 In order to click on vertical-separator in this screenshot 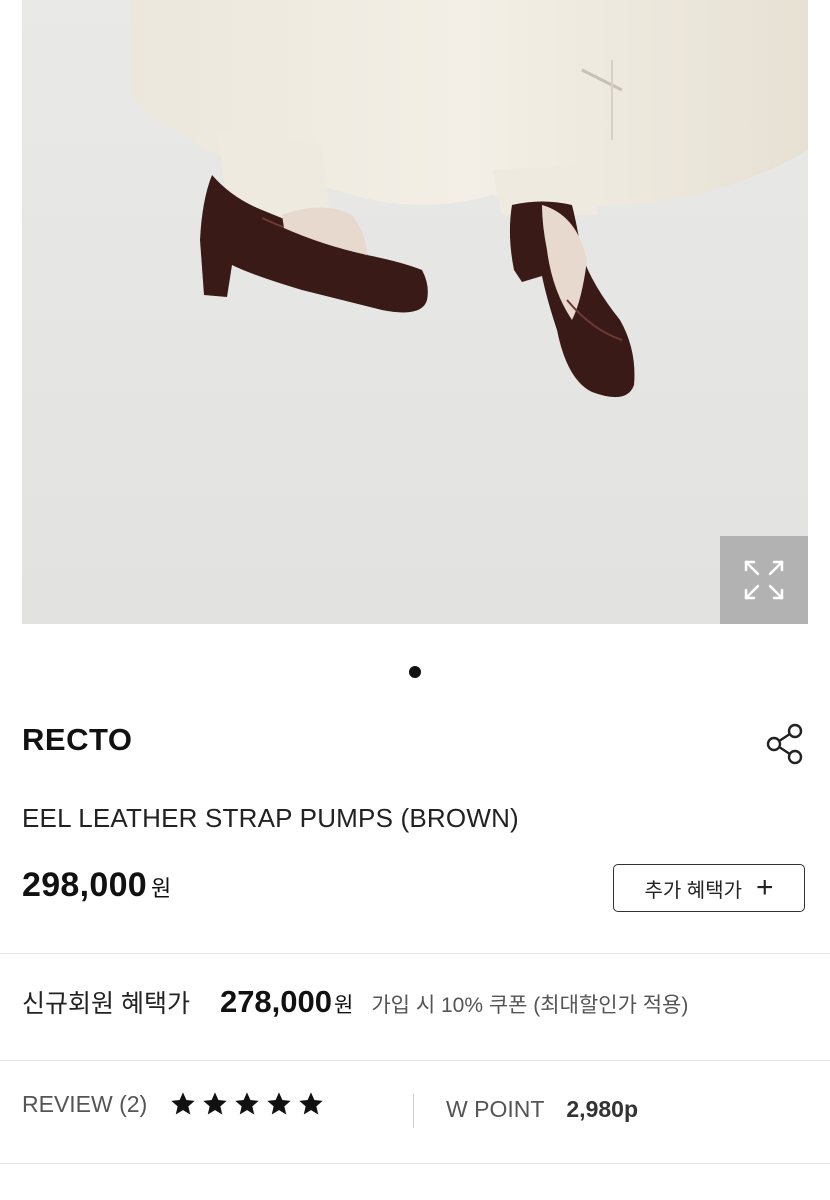, I will do `click(413, 1111)`.